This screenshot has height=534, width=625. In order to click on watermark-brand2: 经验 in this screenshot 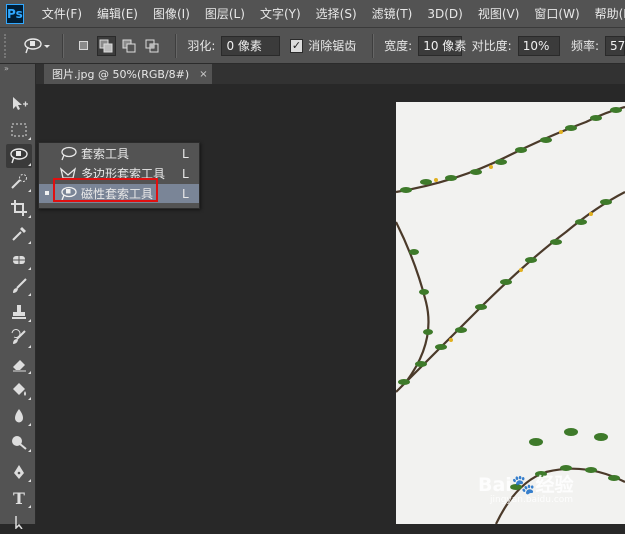, I will do `click(554, 485)`.